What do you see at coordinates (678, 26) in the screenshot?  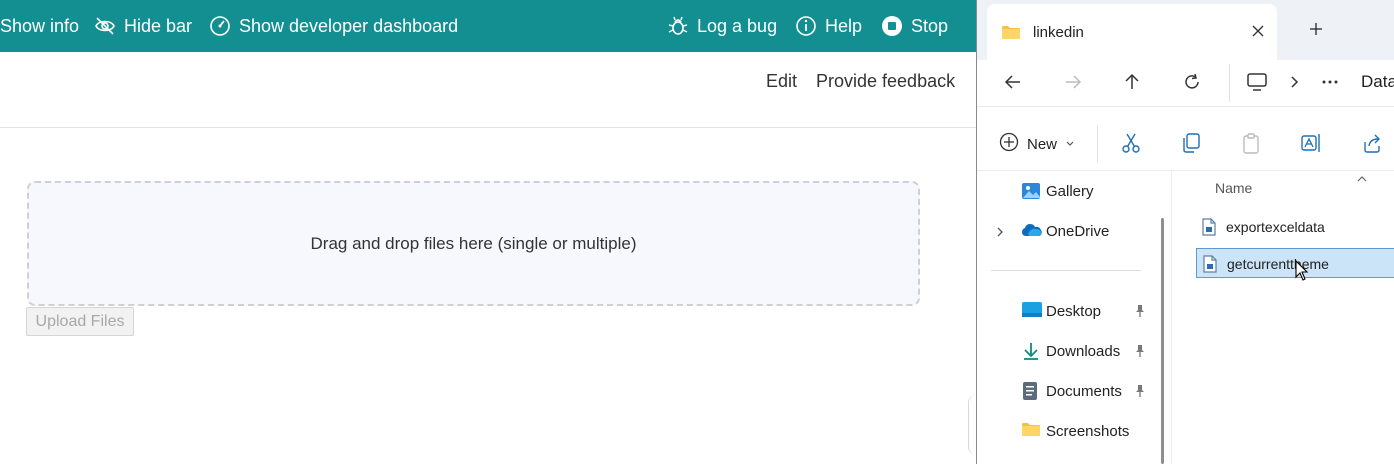 I see `bug-icon` at bounding box center [678, 26].